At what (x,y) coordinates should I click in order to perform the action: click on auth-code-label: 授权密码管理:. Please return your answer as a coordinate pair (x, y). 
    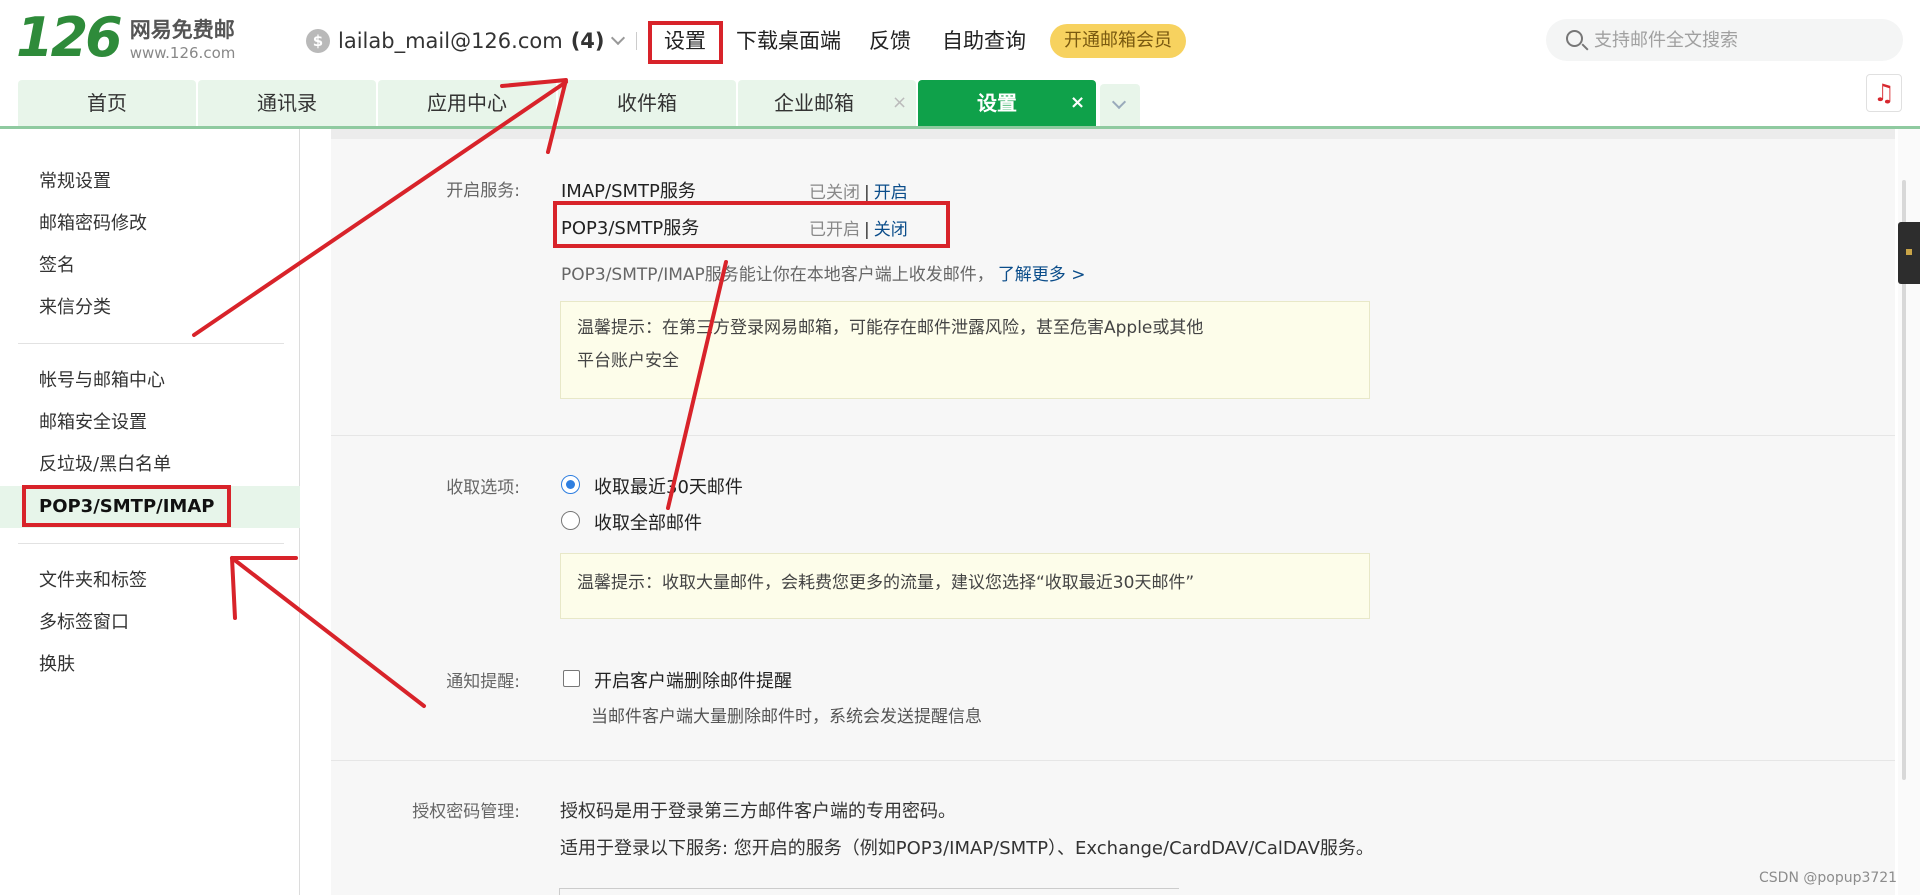
    Looking at the image, I should click on (466, 812).